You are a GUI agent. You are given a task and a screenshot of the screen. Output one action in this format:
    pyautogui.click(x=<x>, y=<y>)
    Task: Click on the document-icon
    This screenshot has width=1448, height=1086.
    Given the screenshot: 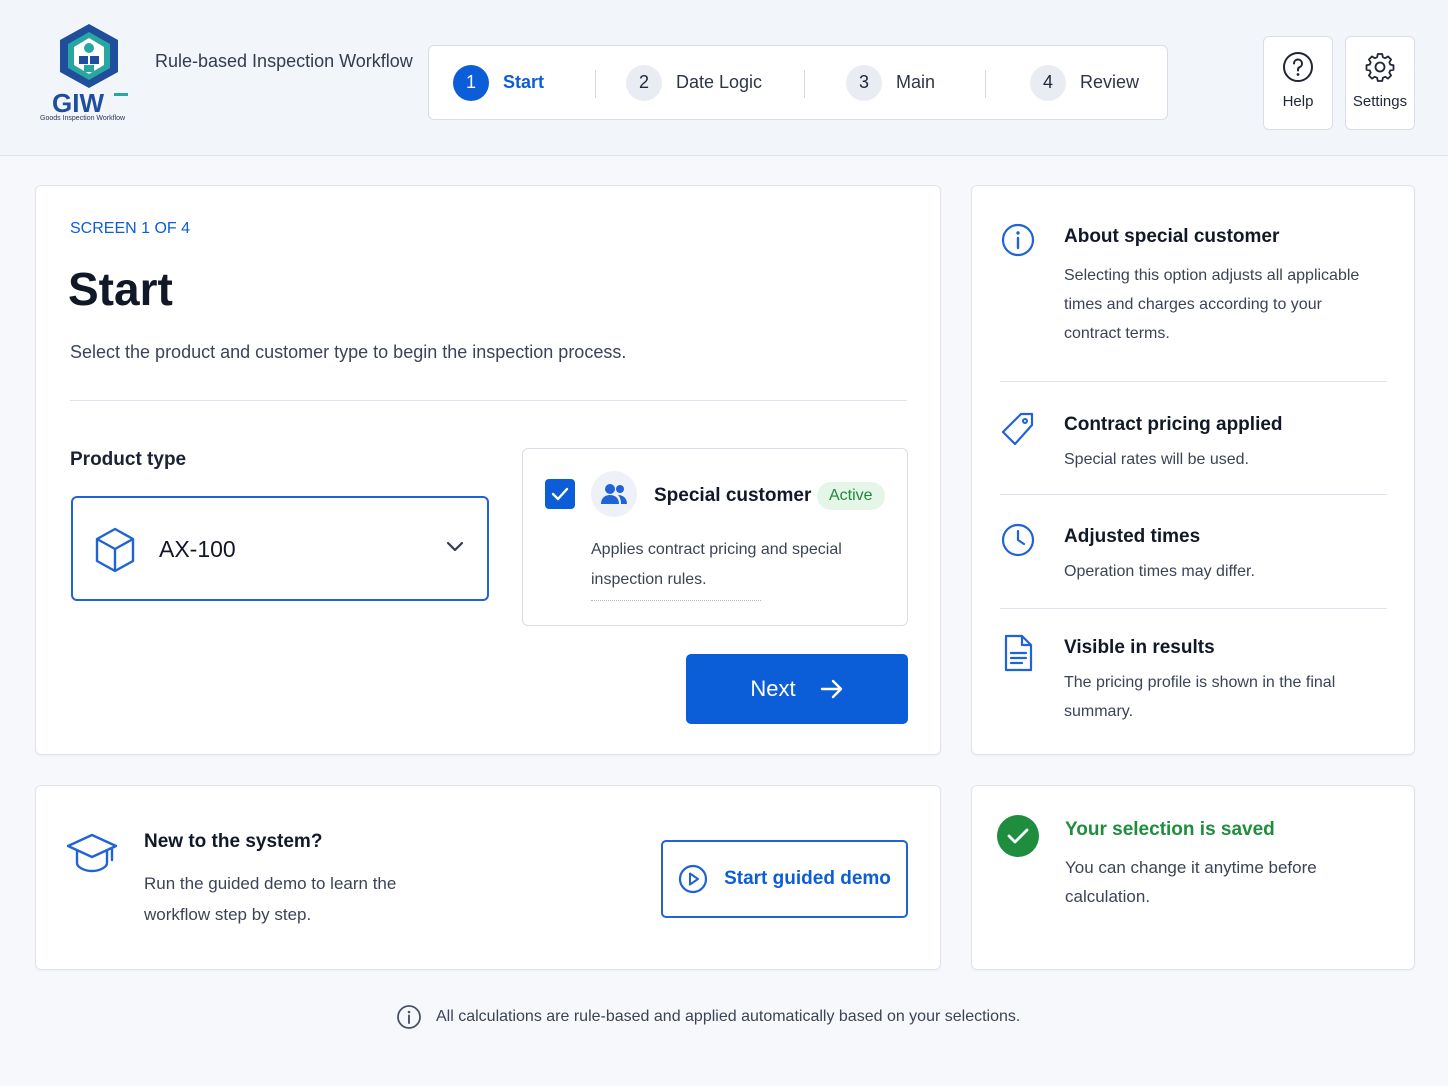 What is the action you would take?
    pyautogui.click(x=1018, y=653)
    